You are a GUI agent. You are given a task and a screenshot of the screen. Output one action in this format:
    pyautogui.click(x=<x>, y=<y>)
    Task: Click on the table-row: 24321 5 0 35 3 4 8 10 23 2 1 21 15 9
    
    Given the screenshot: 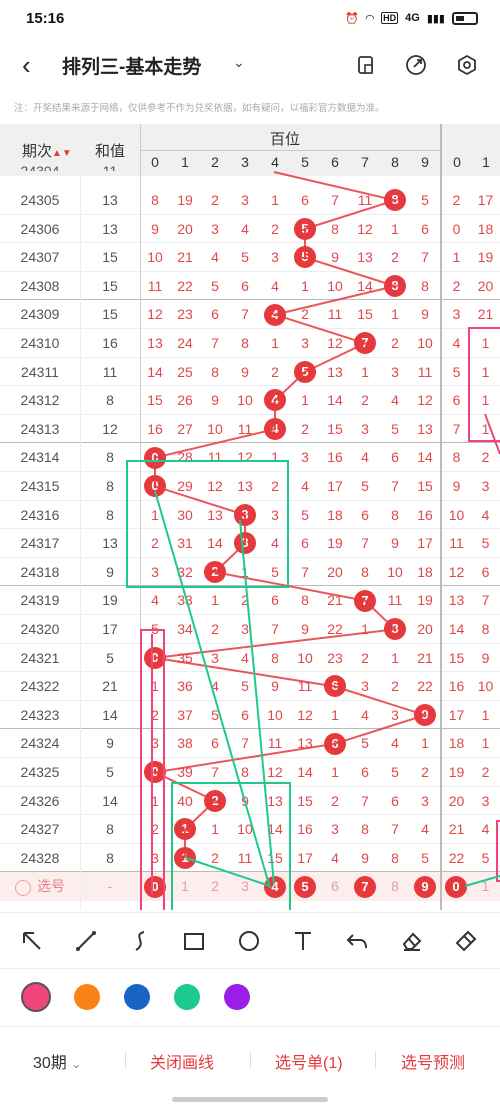 What is the action you would take?
    pyautogui.click(x=250, y=658)
    